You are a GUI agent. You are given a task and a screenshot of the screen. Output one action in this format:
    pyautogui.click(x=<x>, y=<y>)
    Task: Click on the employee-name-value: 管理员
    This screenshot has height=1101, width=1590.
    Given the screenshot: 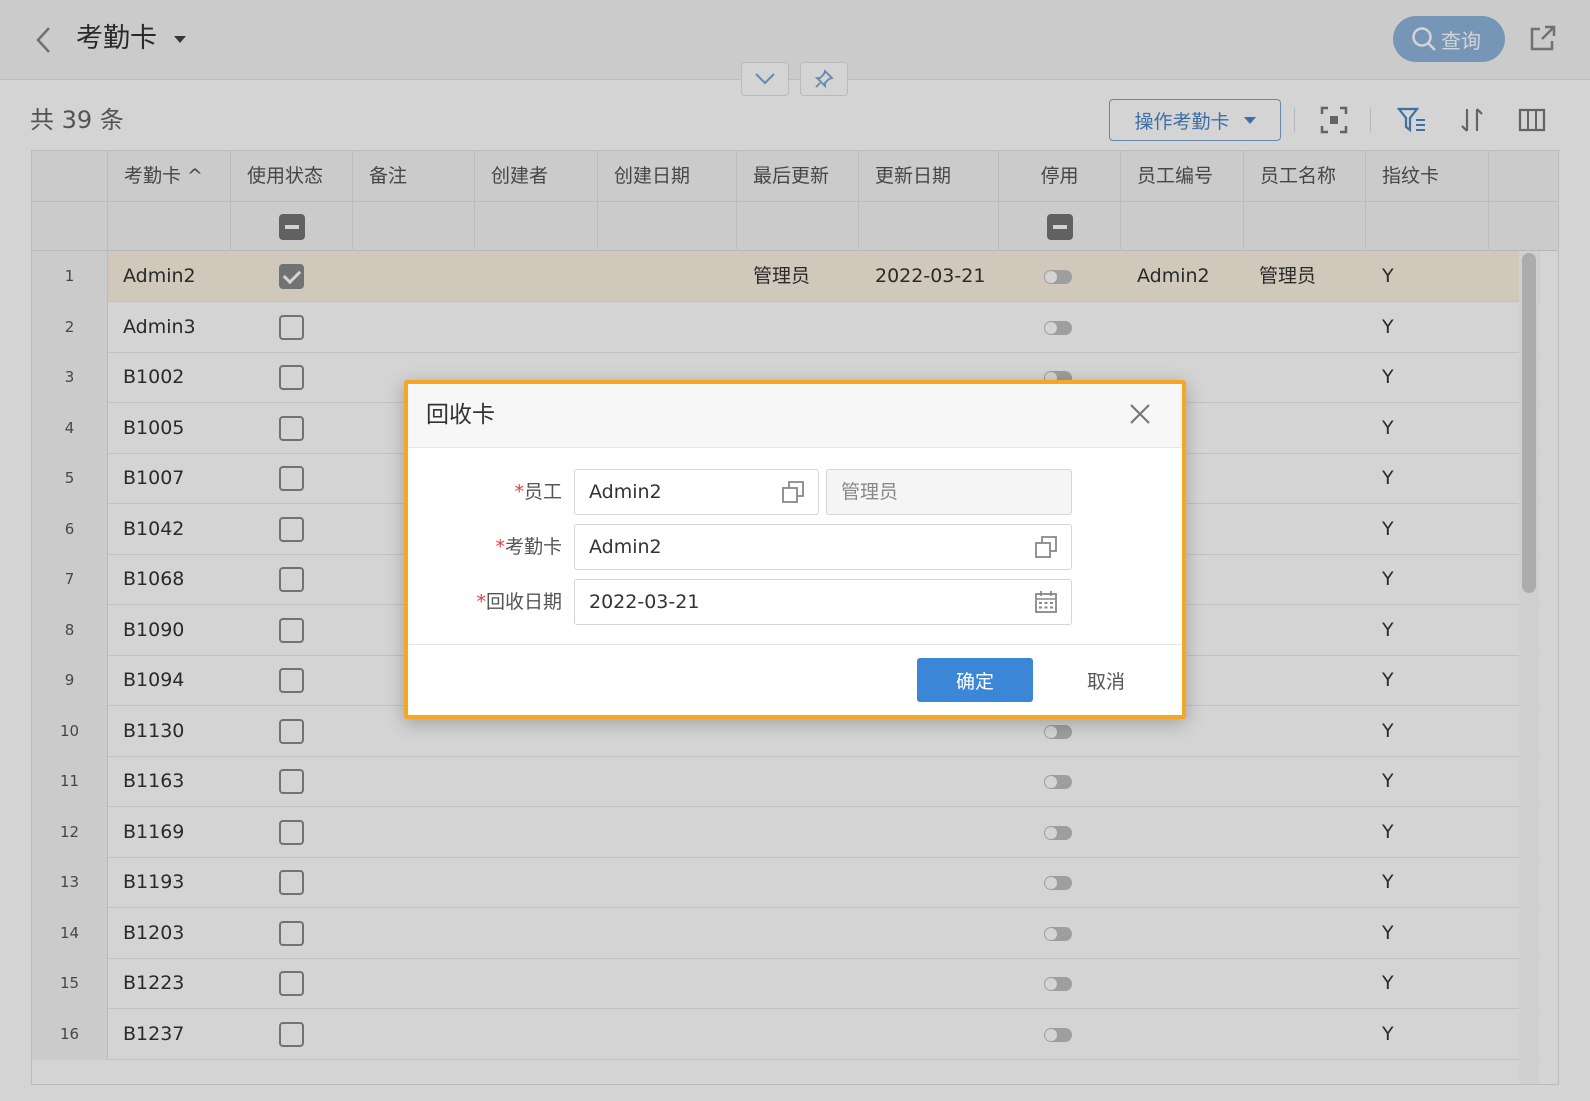 What is the action you would take?
    pyautogui.click(x=870, y=492)
    